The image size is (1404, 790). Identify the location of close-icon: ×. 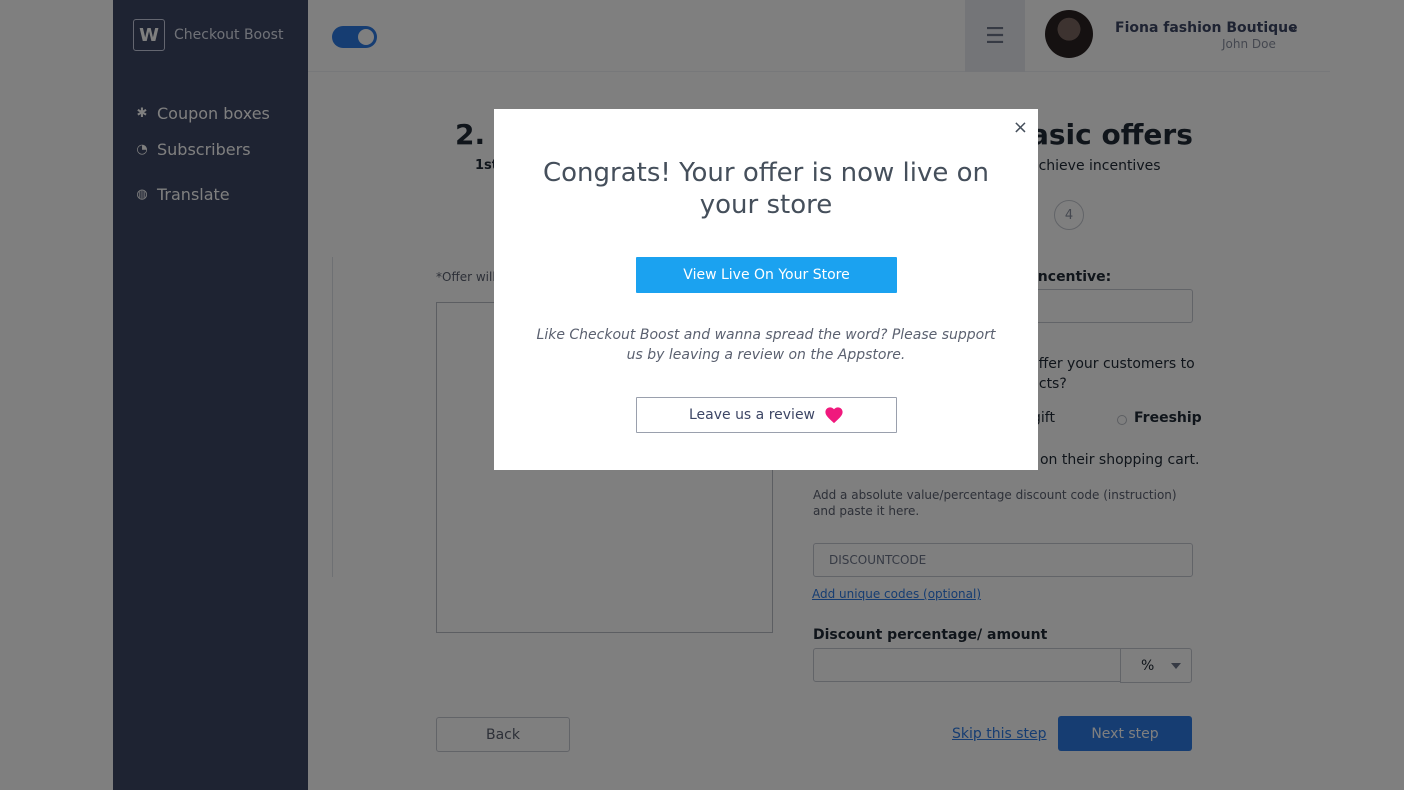
(1020, 127).